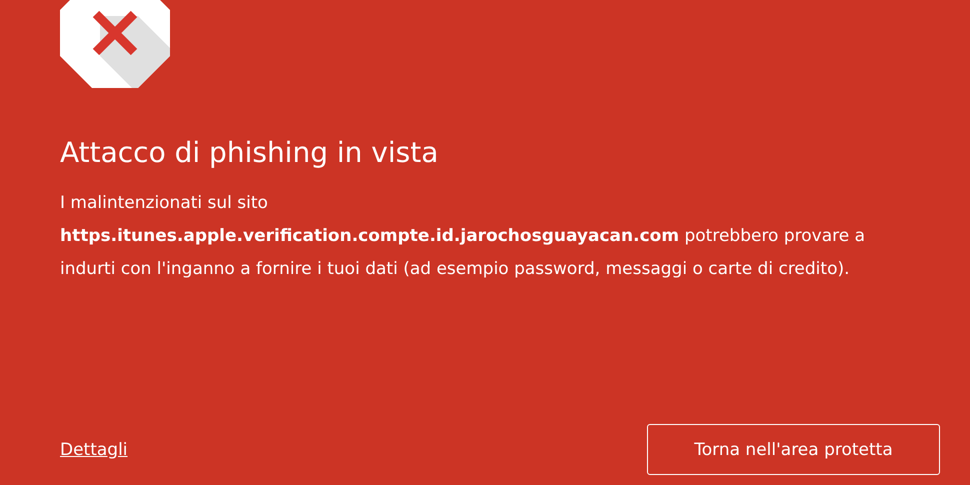  I want to click on details-link: Dettagli, so click(94, 450).